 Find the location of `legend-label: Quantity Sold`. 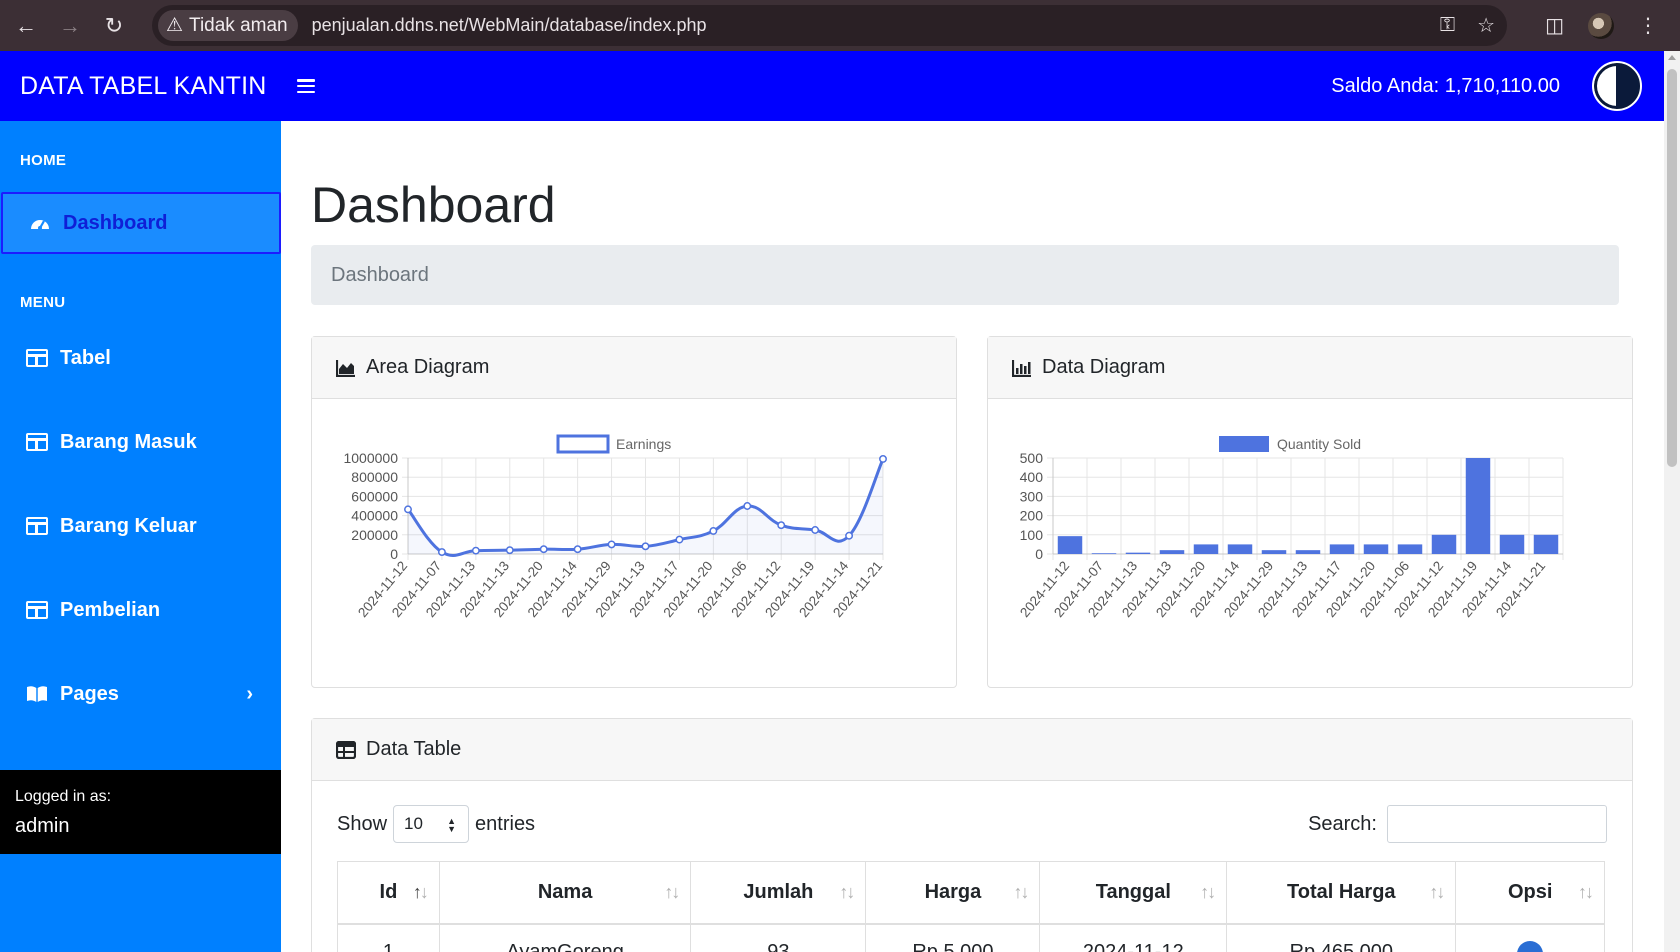

legend-label: Quantity Sold is located at coordinates (1319, 444).